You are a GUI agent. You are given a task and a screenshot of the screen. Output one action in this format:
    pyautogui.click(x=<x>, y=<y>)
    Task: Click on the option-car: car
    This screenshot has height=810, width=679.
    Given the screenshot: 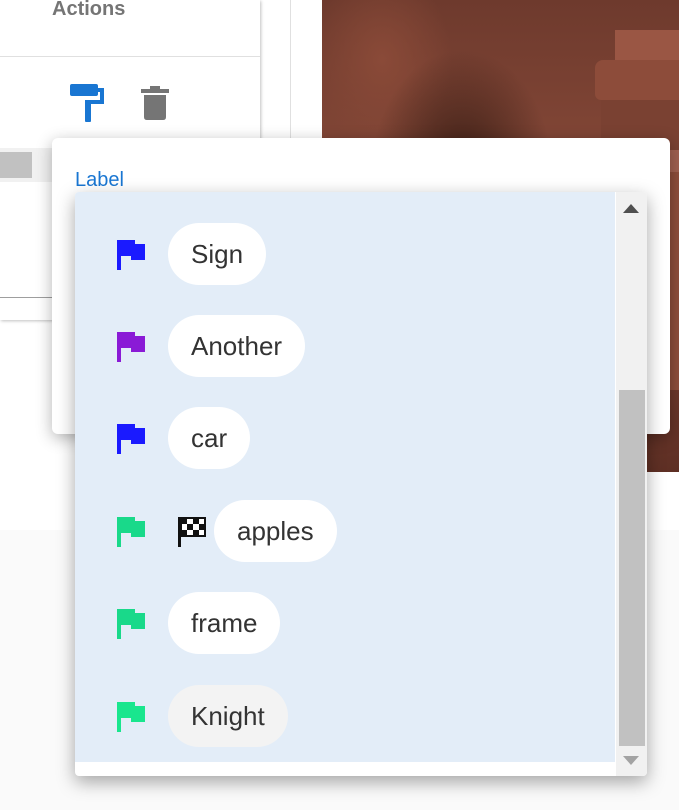 What is the action you would take?
    pyautogui.click(x=345, y=437)
    